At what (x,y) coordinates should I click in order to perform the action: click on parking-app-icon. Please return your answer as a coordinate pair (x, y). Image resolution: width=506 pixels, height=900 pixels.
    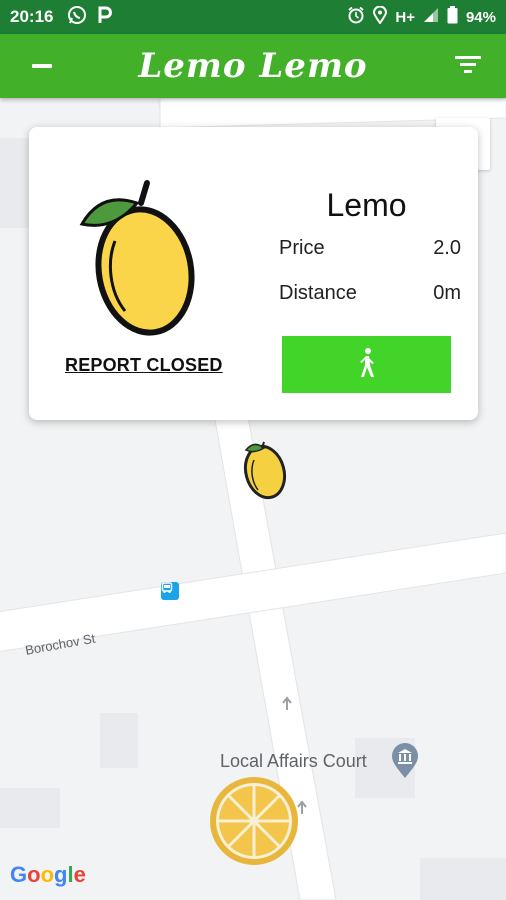
    Looking at the image, I should click on (105, 17).